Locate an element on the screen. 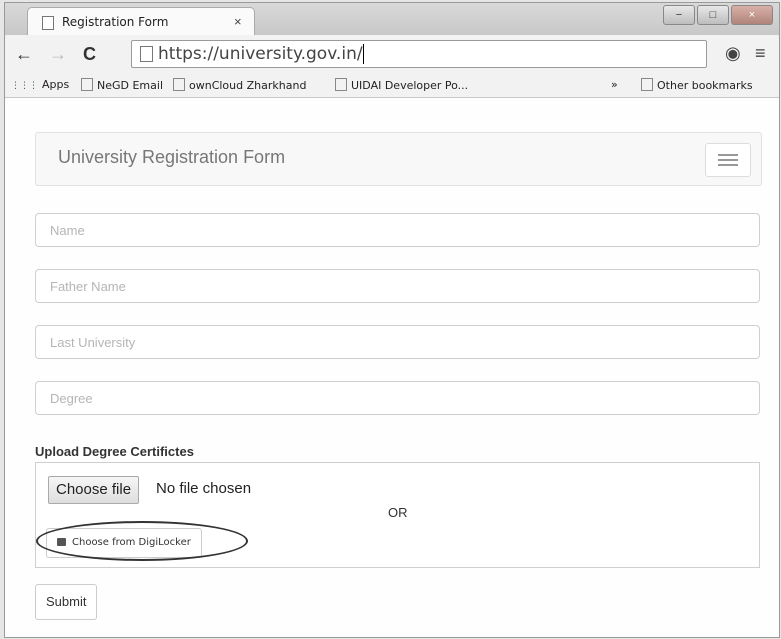 The height and width of the screenshot is (639, 781). navbar: University Registration Form is located at coordinates (398, 159).